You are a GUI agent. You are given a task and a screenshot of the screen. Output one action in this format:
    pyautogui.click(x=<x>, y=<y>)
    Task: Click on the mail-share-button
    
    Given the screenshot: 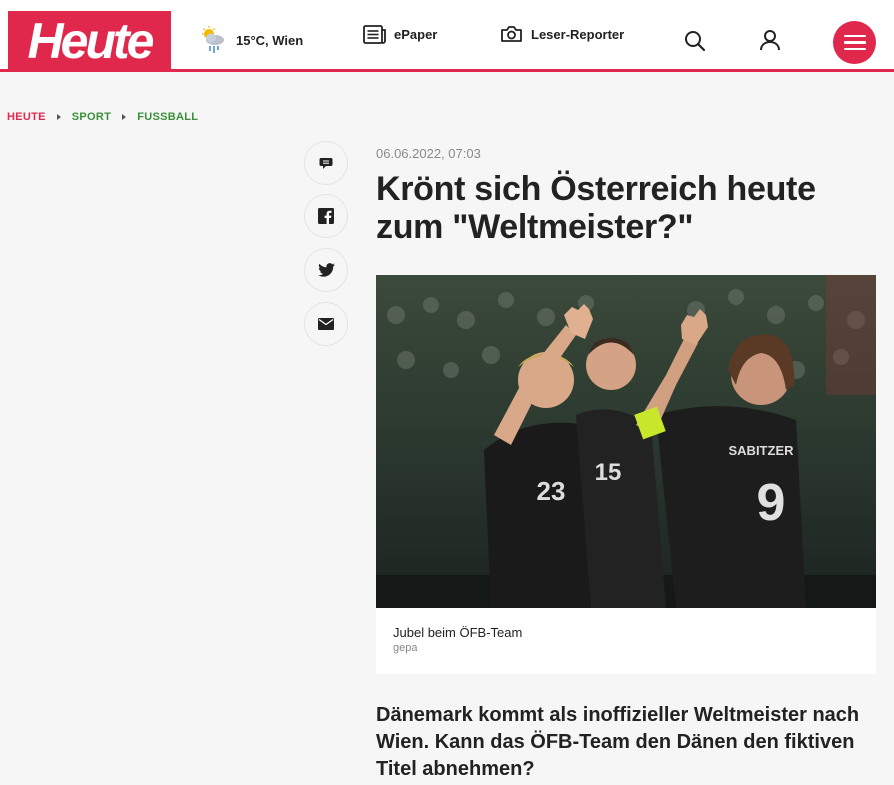 What is the action you would take?
    pyautogui.click(x=326, y=324)
    